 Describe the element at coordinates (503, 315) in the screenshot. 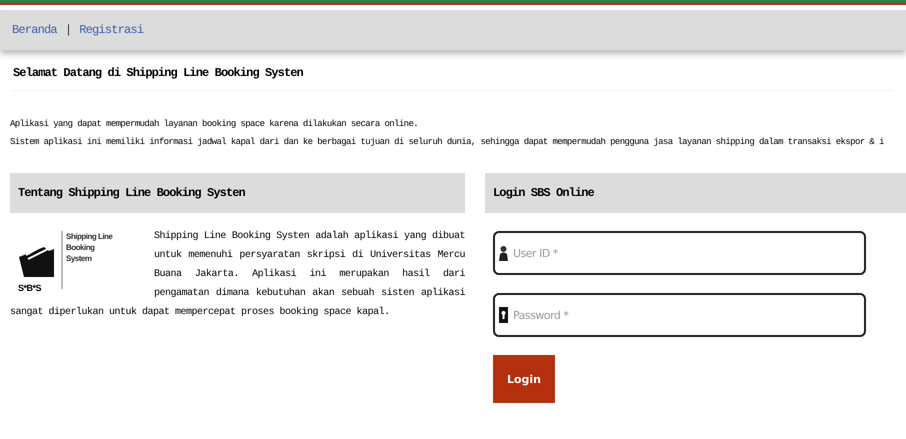

I see `keyhole-icon` at that location.